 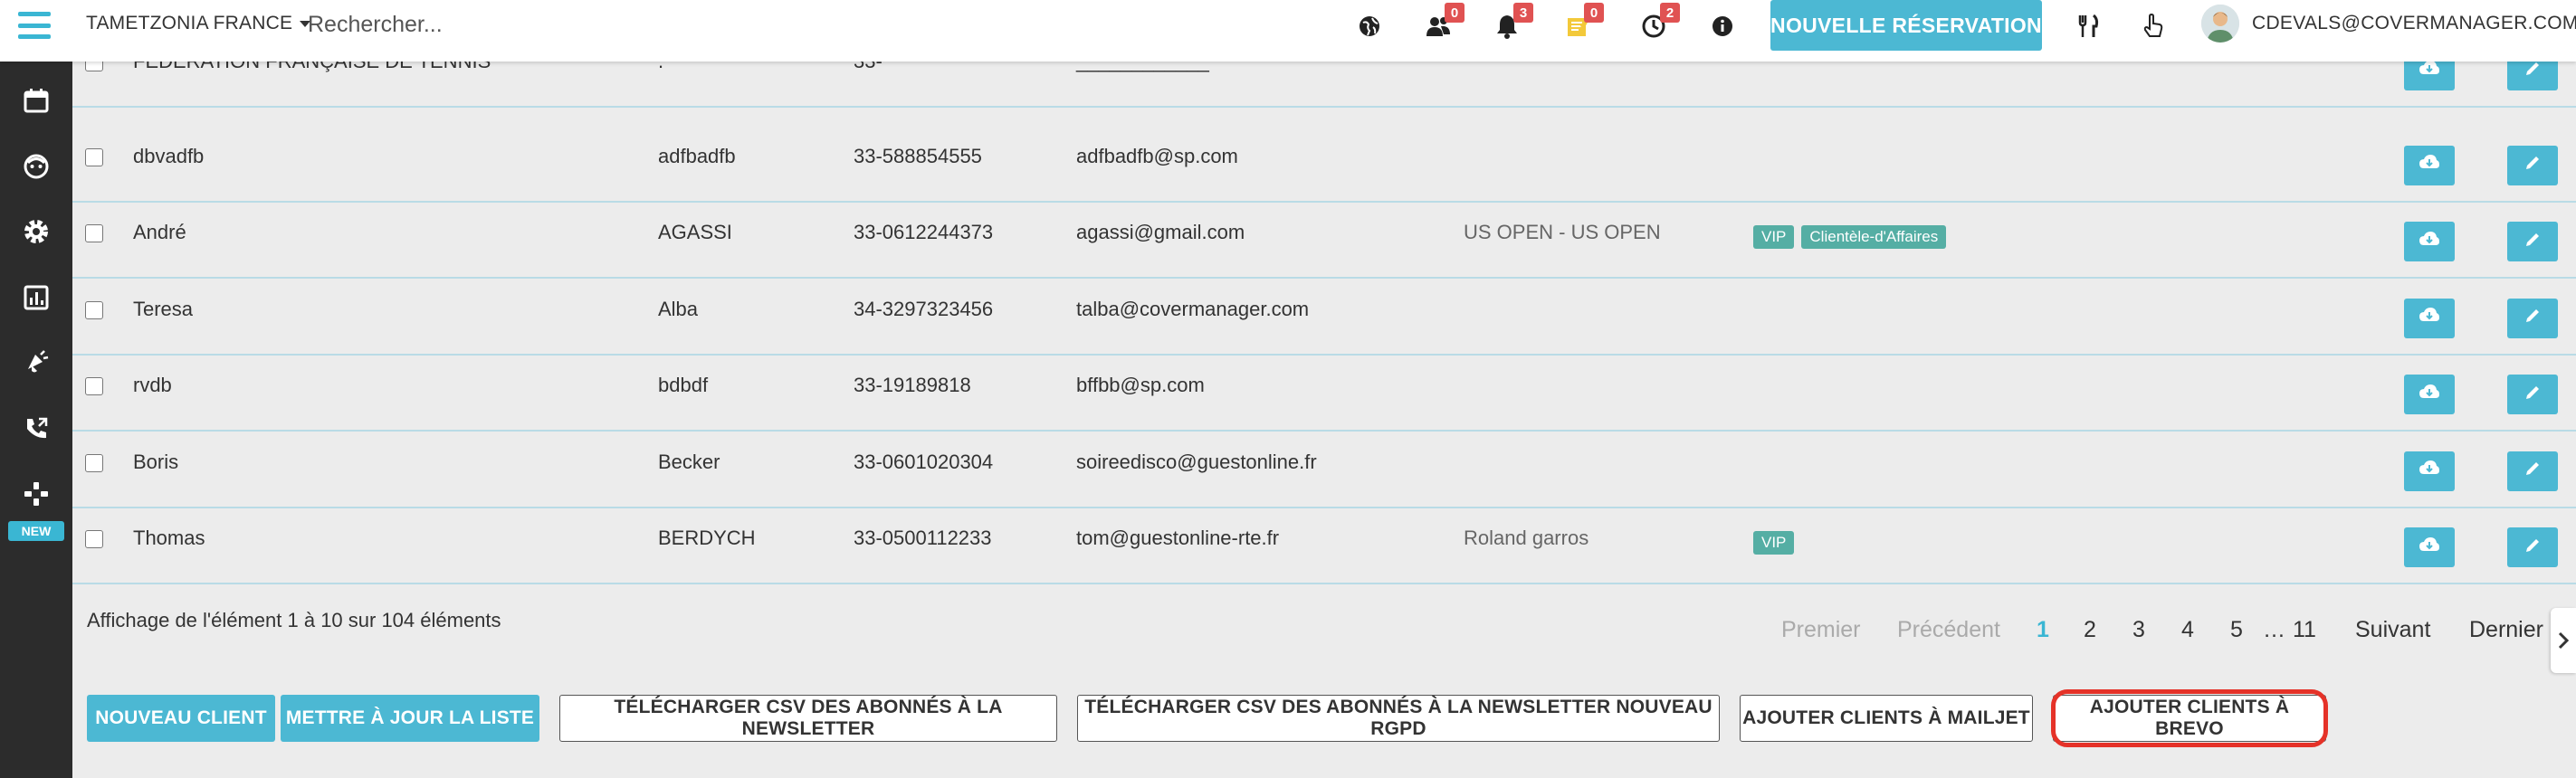 What do you see at coordinates (1906, 25) in the screenshot?
I see `new-reservation-button: NOUVELLE RÉSERVATION` at bounding box center [1906, 25].